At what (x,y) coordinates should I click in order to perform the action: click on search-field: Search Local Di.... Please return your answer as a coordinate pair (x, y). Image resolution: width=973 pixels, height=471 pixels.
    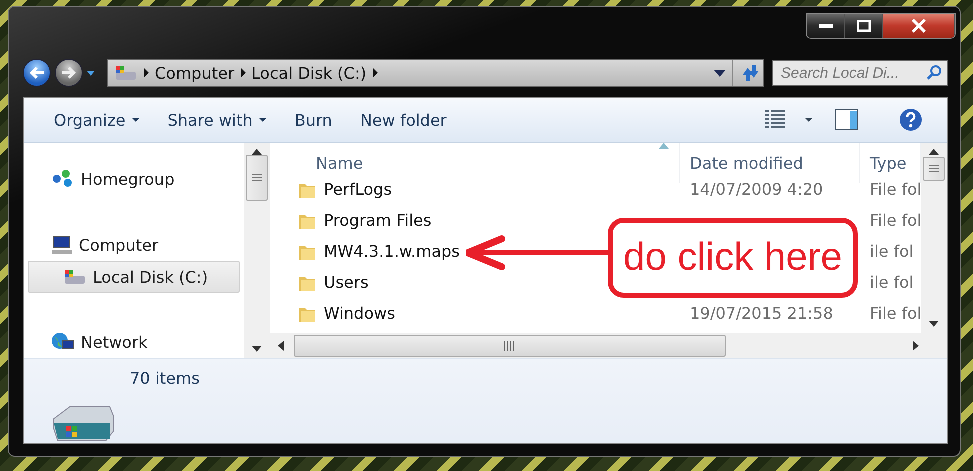
    Looking at the image, I should click on (860, 73).